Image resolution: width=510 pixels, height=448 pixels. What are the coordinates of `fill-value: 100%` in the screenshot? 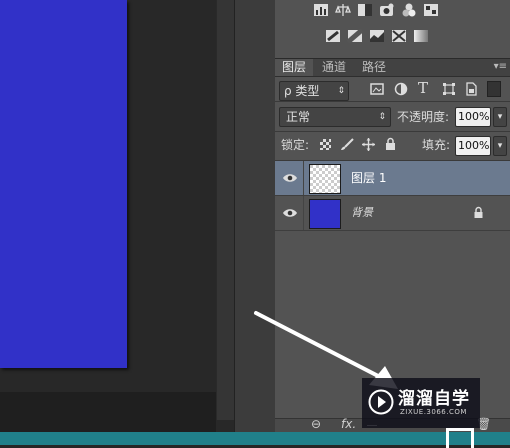 It's located at (474, 145).